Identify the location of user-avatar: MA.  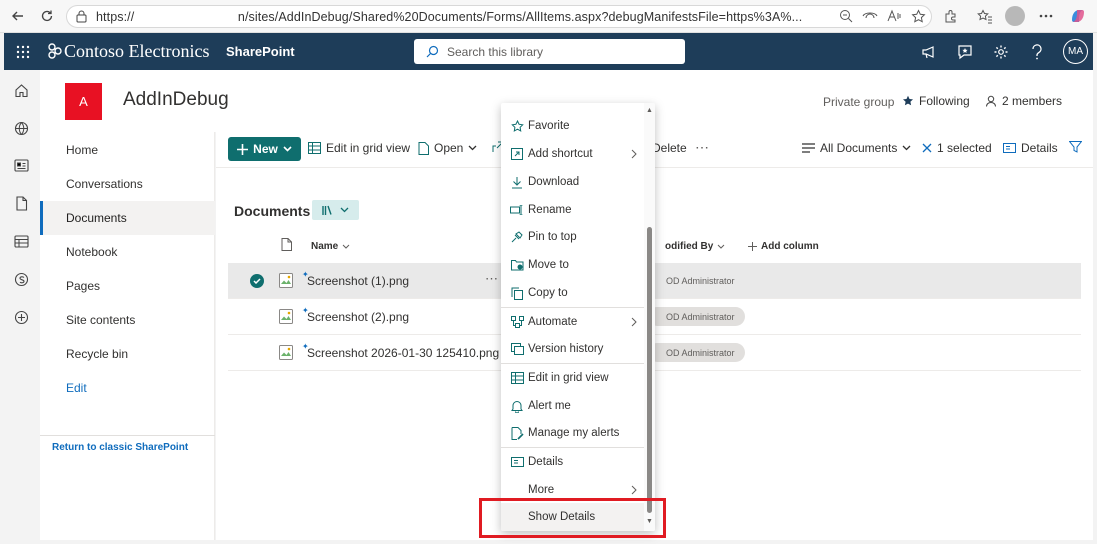
(1075, 51).